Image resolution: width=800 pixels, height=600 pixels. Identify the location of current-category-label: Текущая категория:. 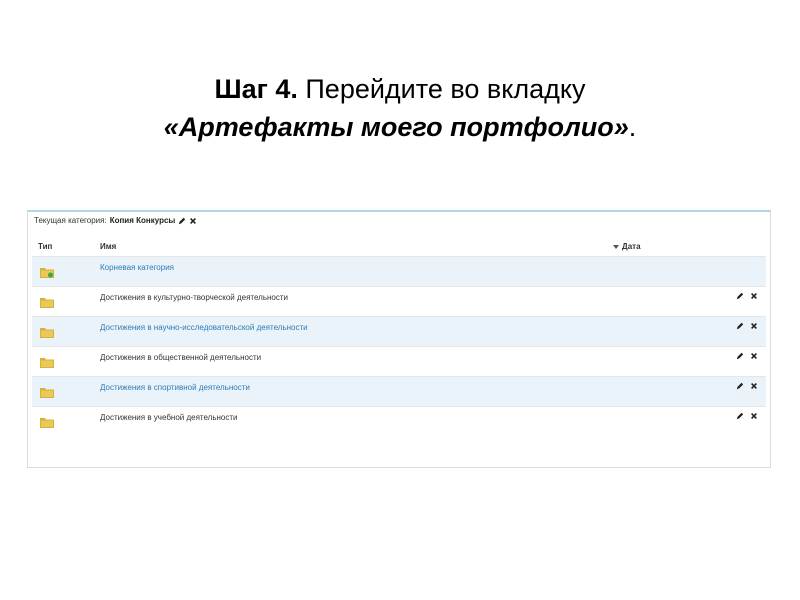
(70, 220).